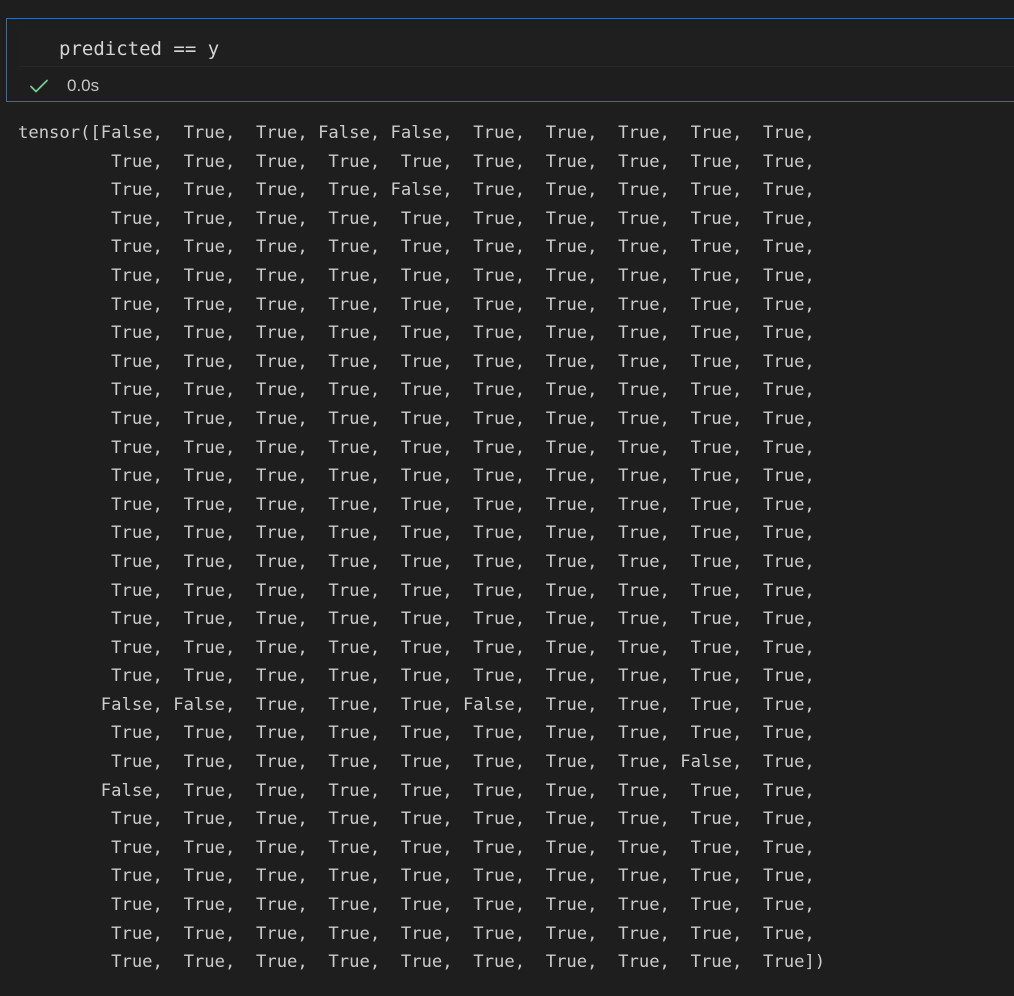 Image resolution: width=1014 pixels, height=996 pixels. What do you see at coordinates (83, 85) in the screenshot?
I see `execution-time: 0.0s` at bounding box center [83, 85].